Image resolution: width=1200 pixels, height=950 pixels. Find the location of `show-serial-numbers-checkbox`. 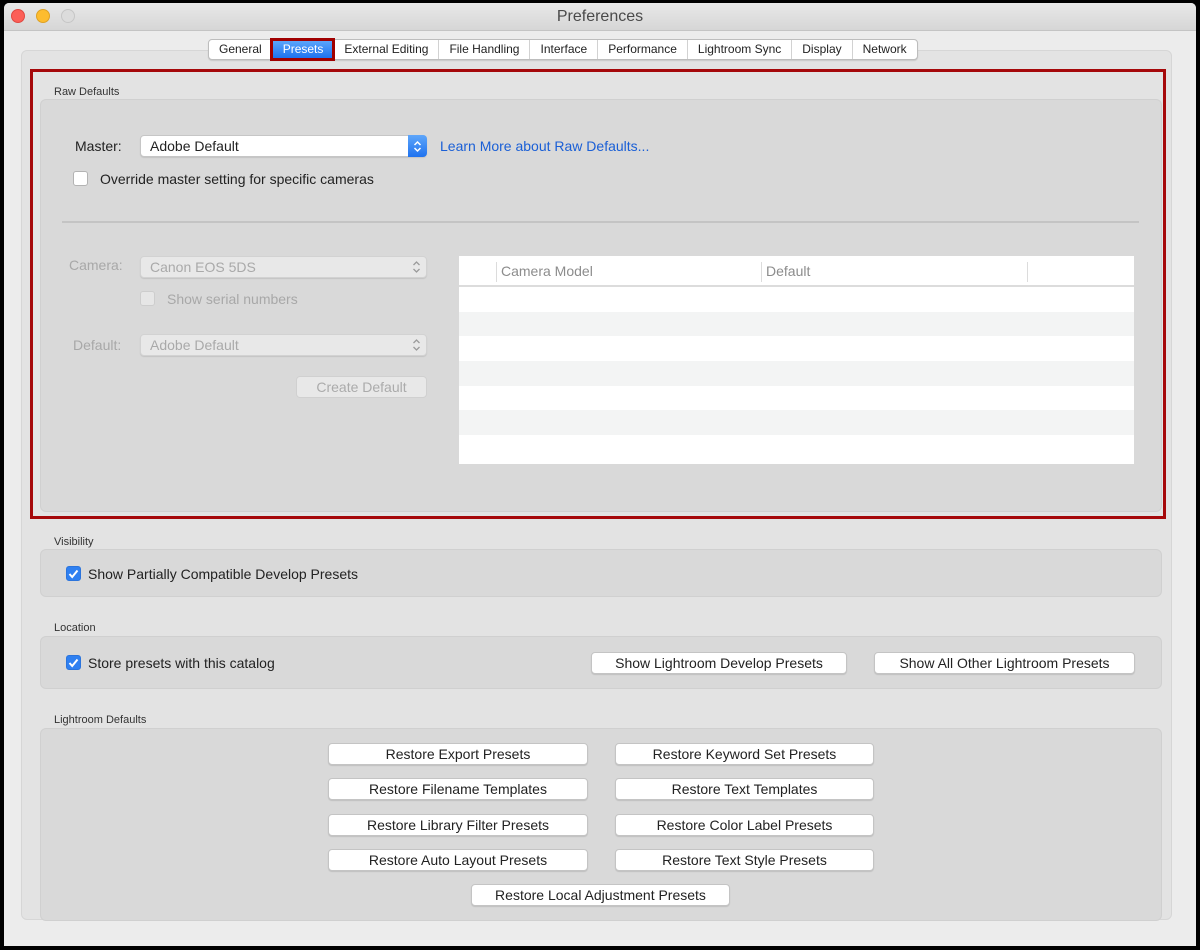

show-serial-numbers-checkbox is located at coordinates (147, 298).